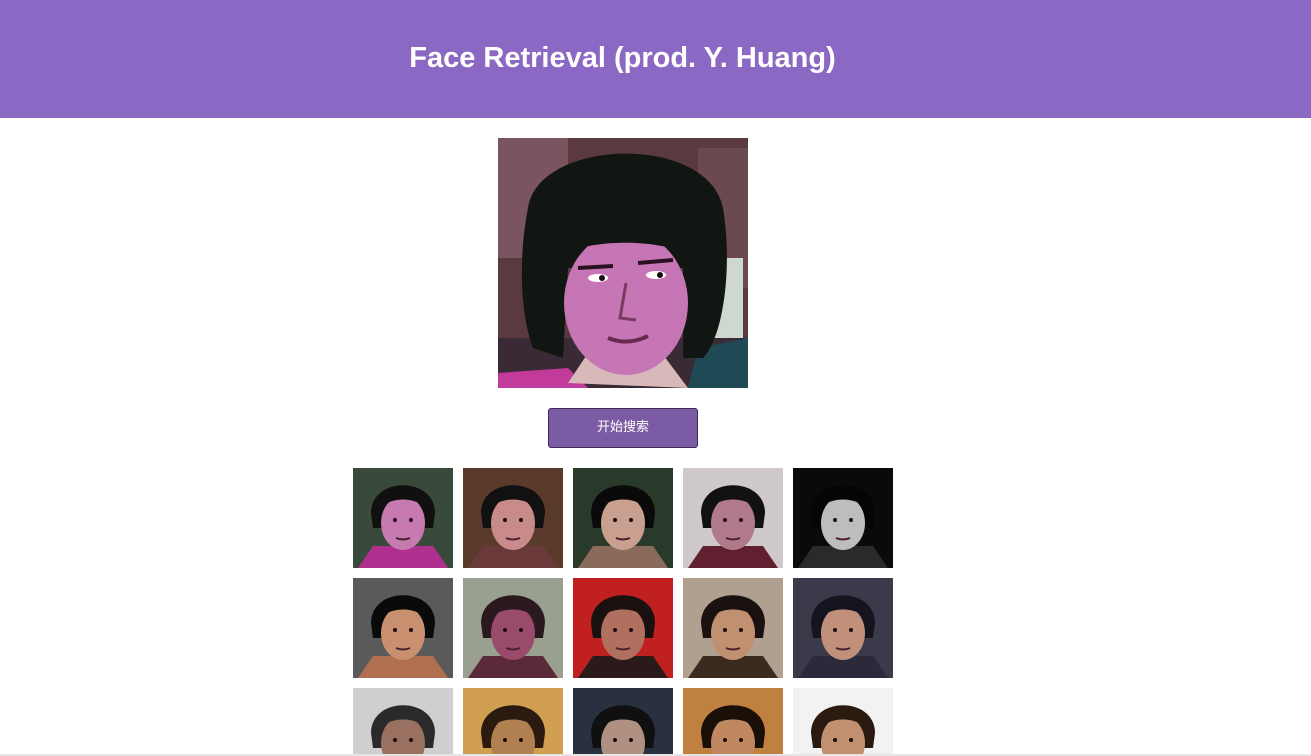 The height and width of the screenshot is (756, 1311). Describe the element at coordinates (623, 428) in the screenshot. I see `start-search-button: 开始搜索` at that location.